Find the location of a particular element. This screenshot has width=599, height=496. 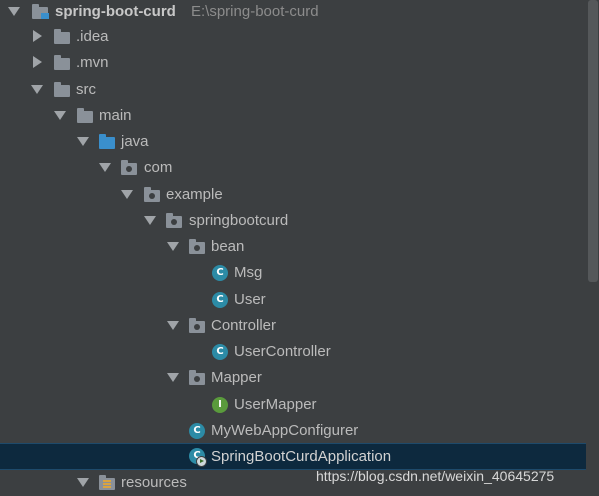

resources-folder-icon is located at coordinates (107, 482).